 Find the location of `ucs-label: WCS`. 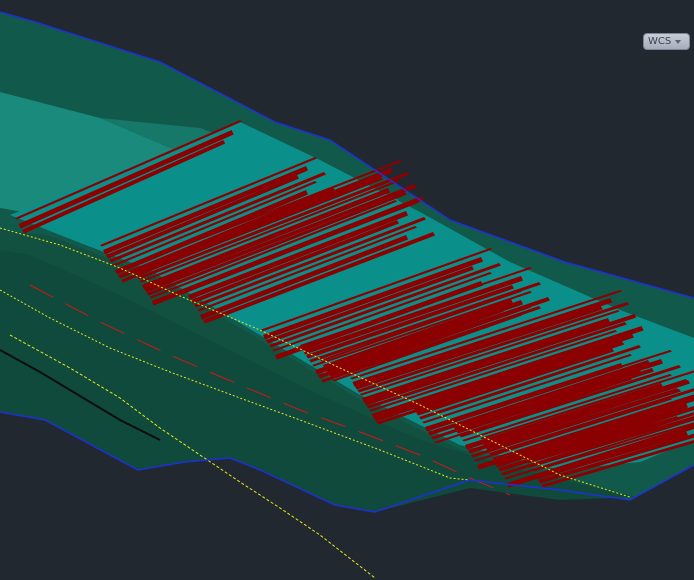

ucs-label: WCS is located at coordinates (660, 41).